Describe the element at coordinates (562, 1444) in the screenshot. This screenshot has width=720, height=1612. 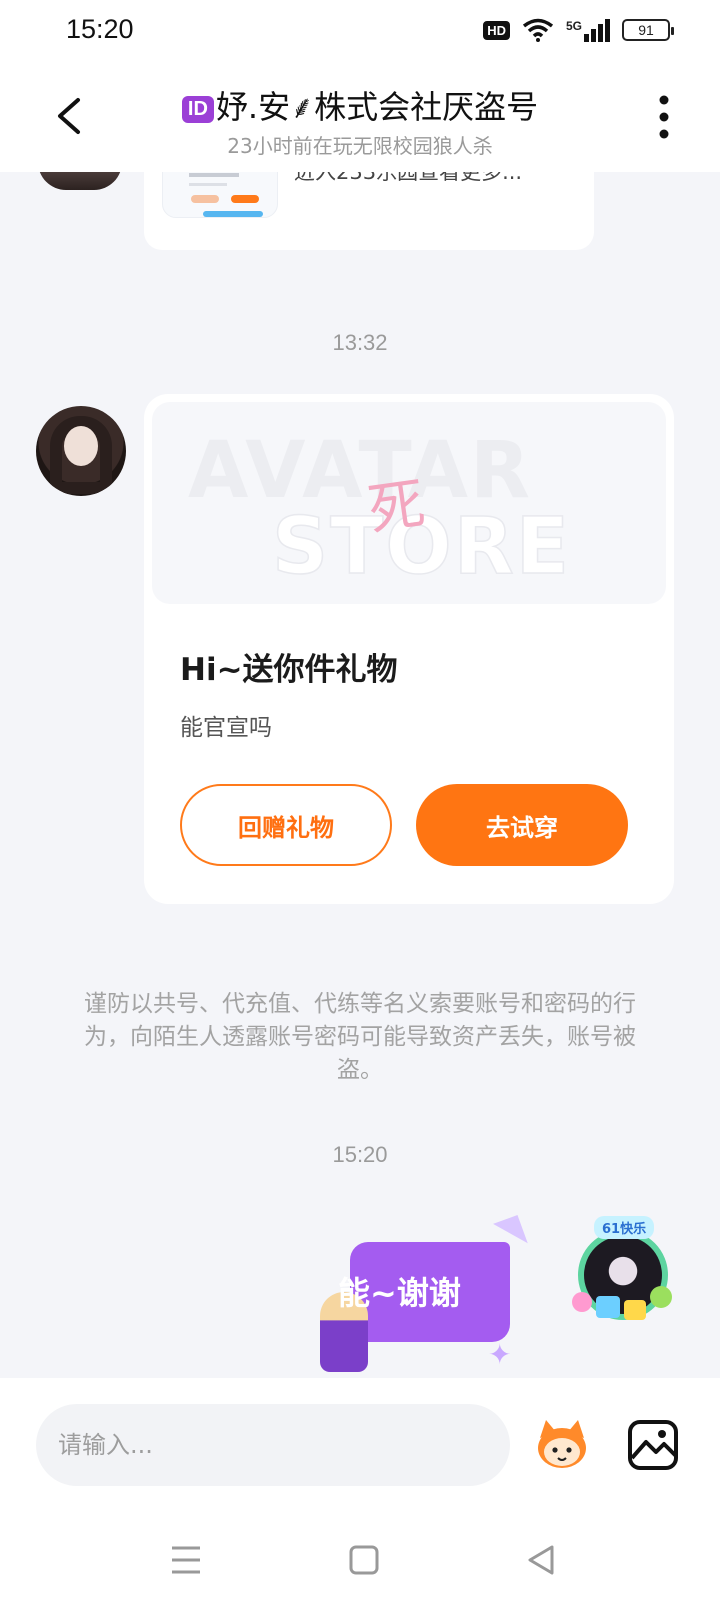
I see `emoji-mascot-icon` at that location.